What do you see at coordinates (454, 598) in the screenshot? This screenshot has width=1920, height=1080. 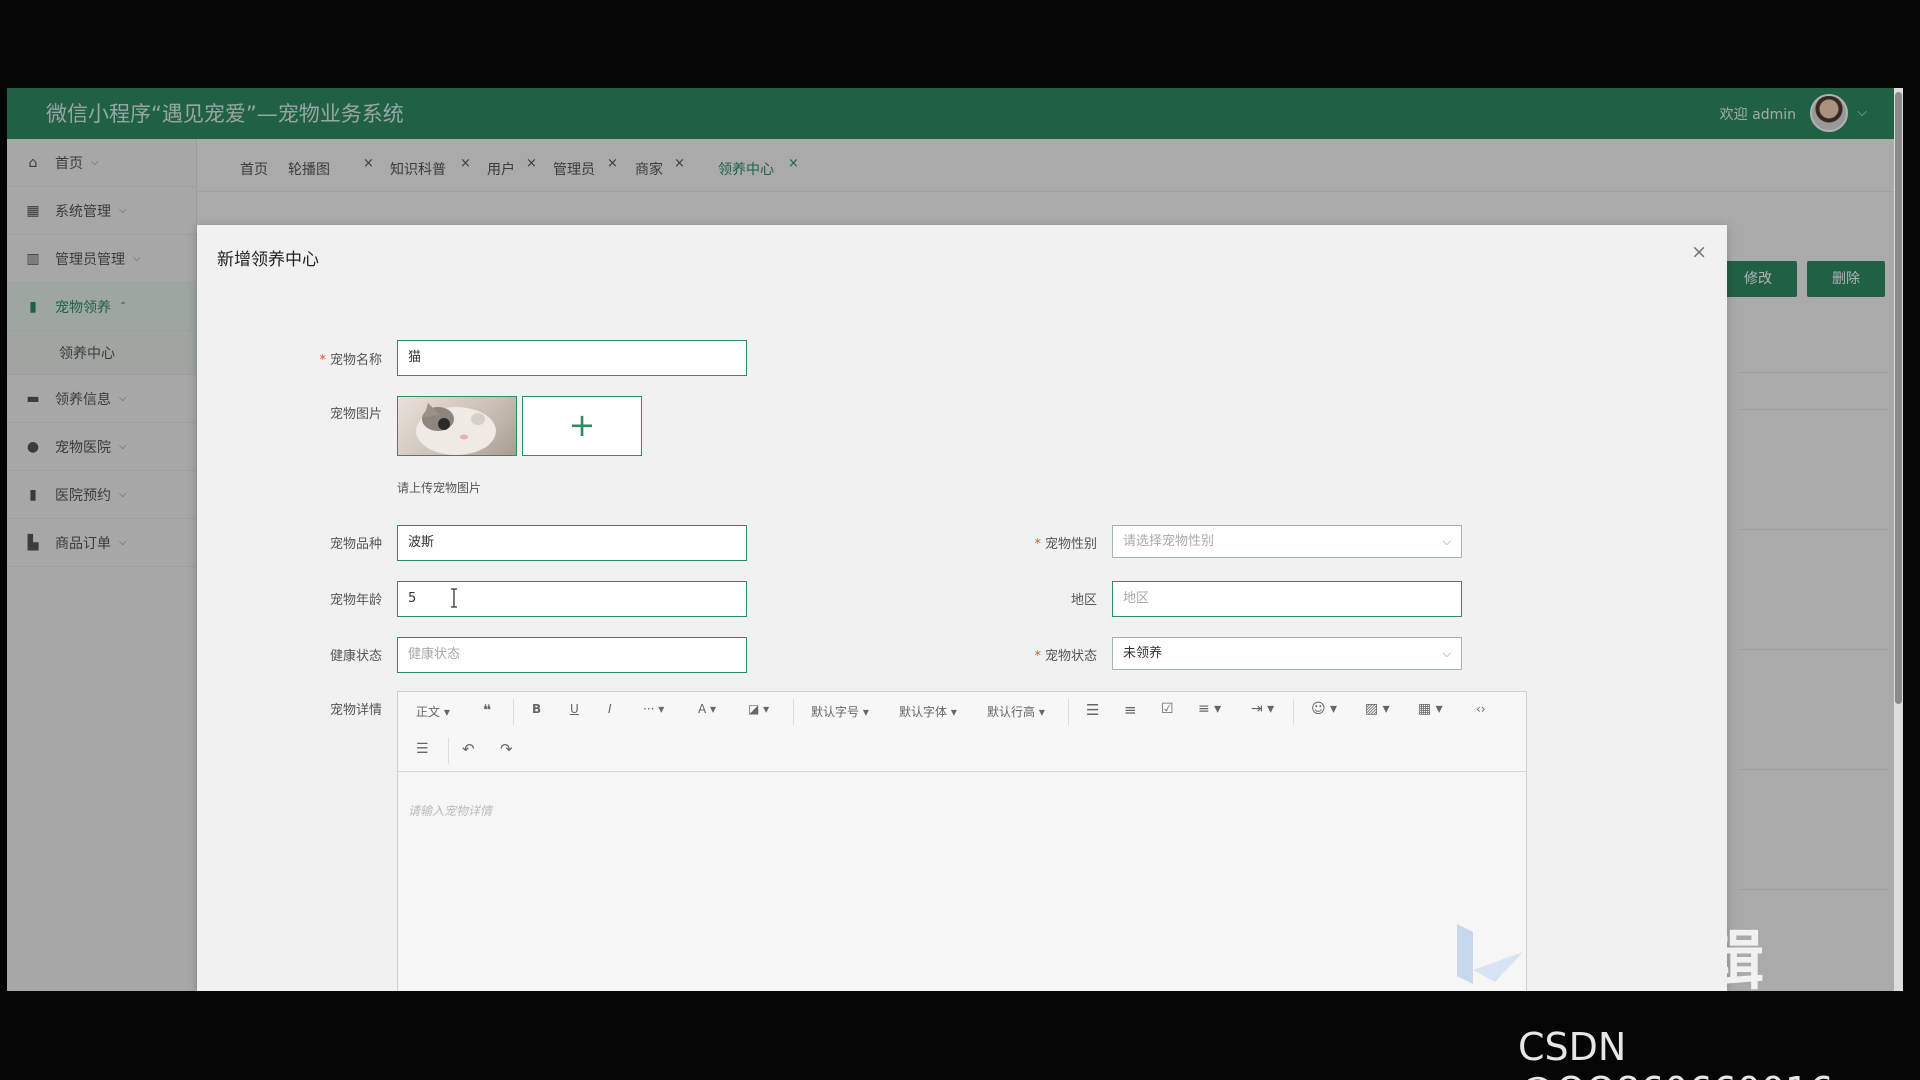 I see `text-cursor-icon` at bounding box center [454, 598].